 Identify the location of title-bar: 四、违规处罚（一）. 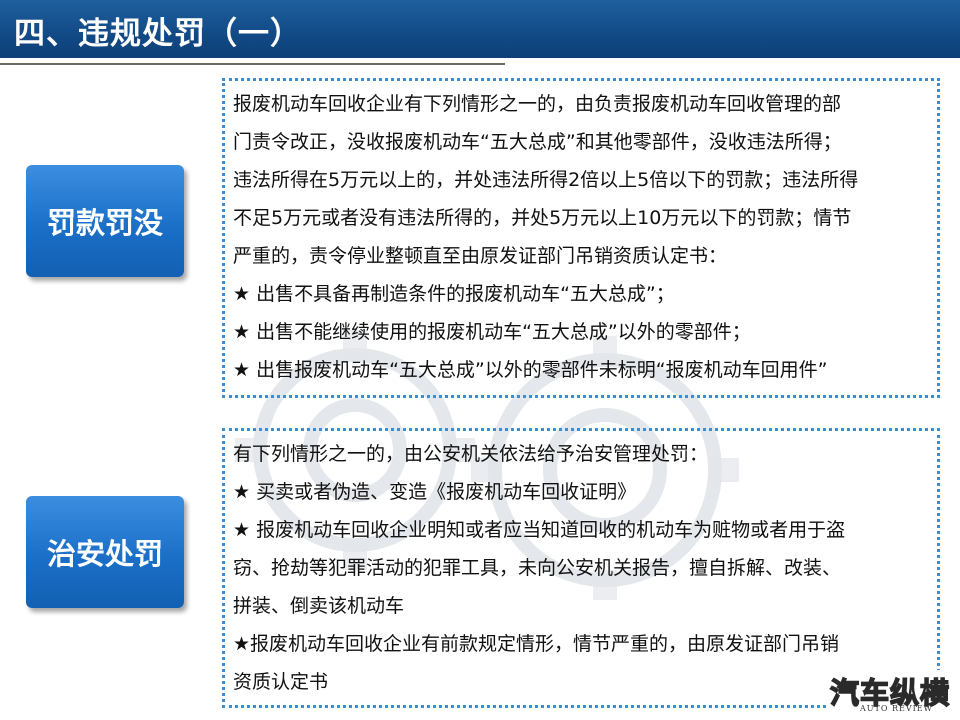
(480, 29).